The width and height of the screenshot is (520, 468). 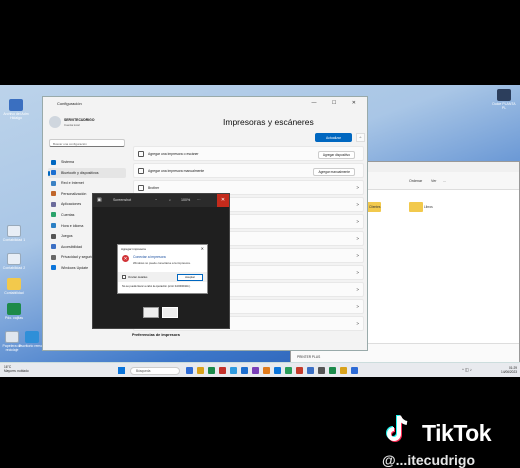 What do you see at coordinates (162, 277) in the screenshot?
I see `dialog-button-bar: Ocultar detalles Aceptar` at bounding box center [162, 277].